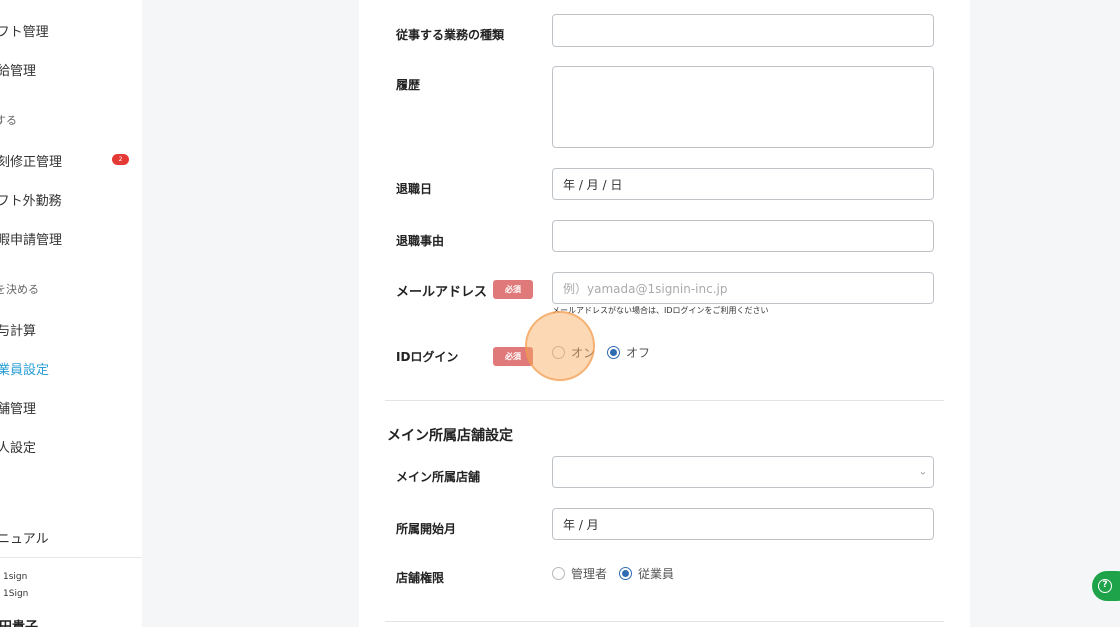 This screenshot has width=1120, height=627. What do you see at coordinates (15, 577) in the screenshot?
I see `company-name: 1sign` at bounding box center [15, 577].